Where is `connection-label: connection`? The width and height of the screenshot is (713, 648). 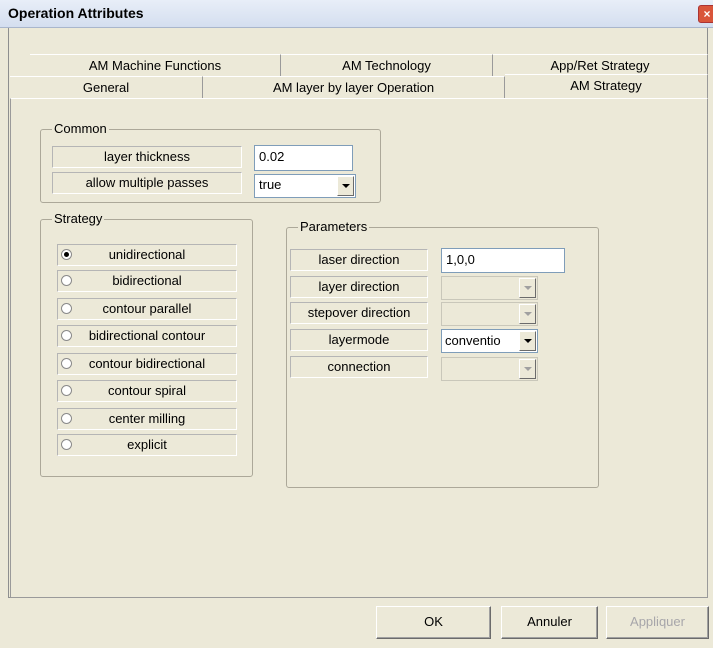 connection-label: connection is located at coordinates (359, 367).